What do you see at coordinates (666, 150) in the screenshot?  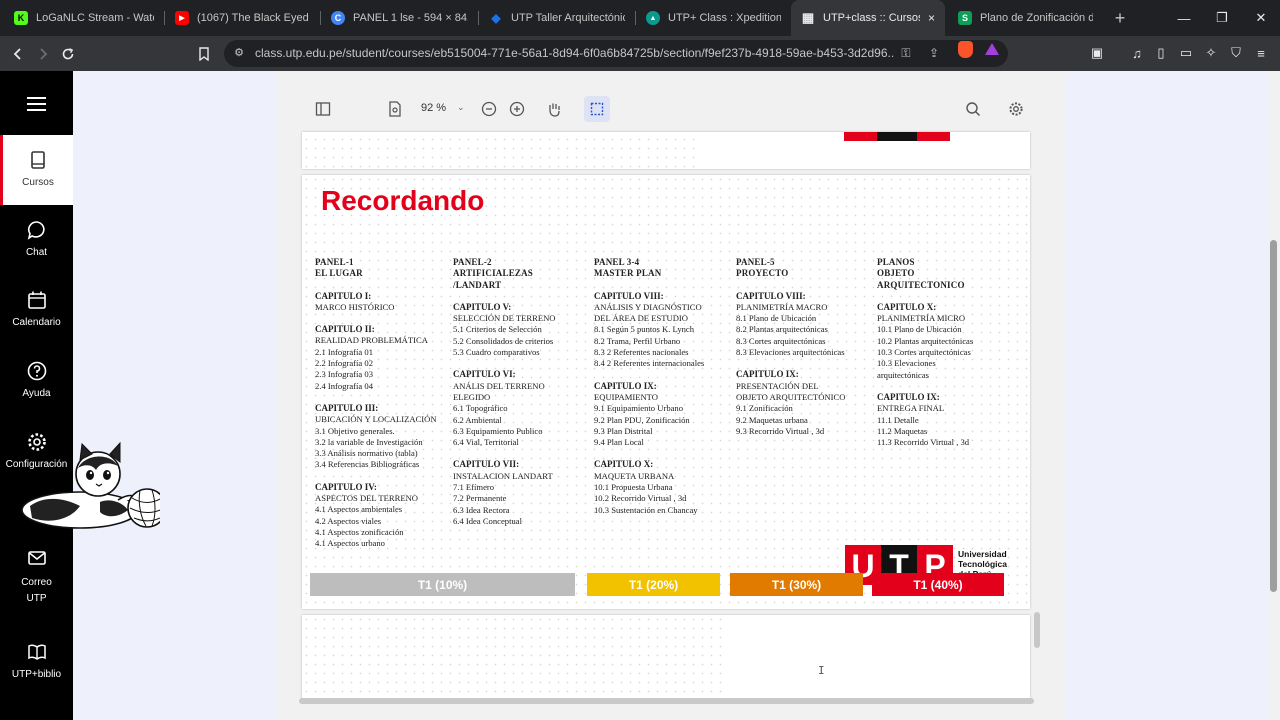 I see `previous-page` at bounding box center [666, 150].